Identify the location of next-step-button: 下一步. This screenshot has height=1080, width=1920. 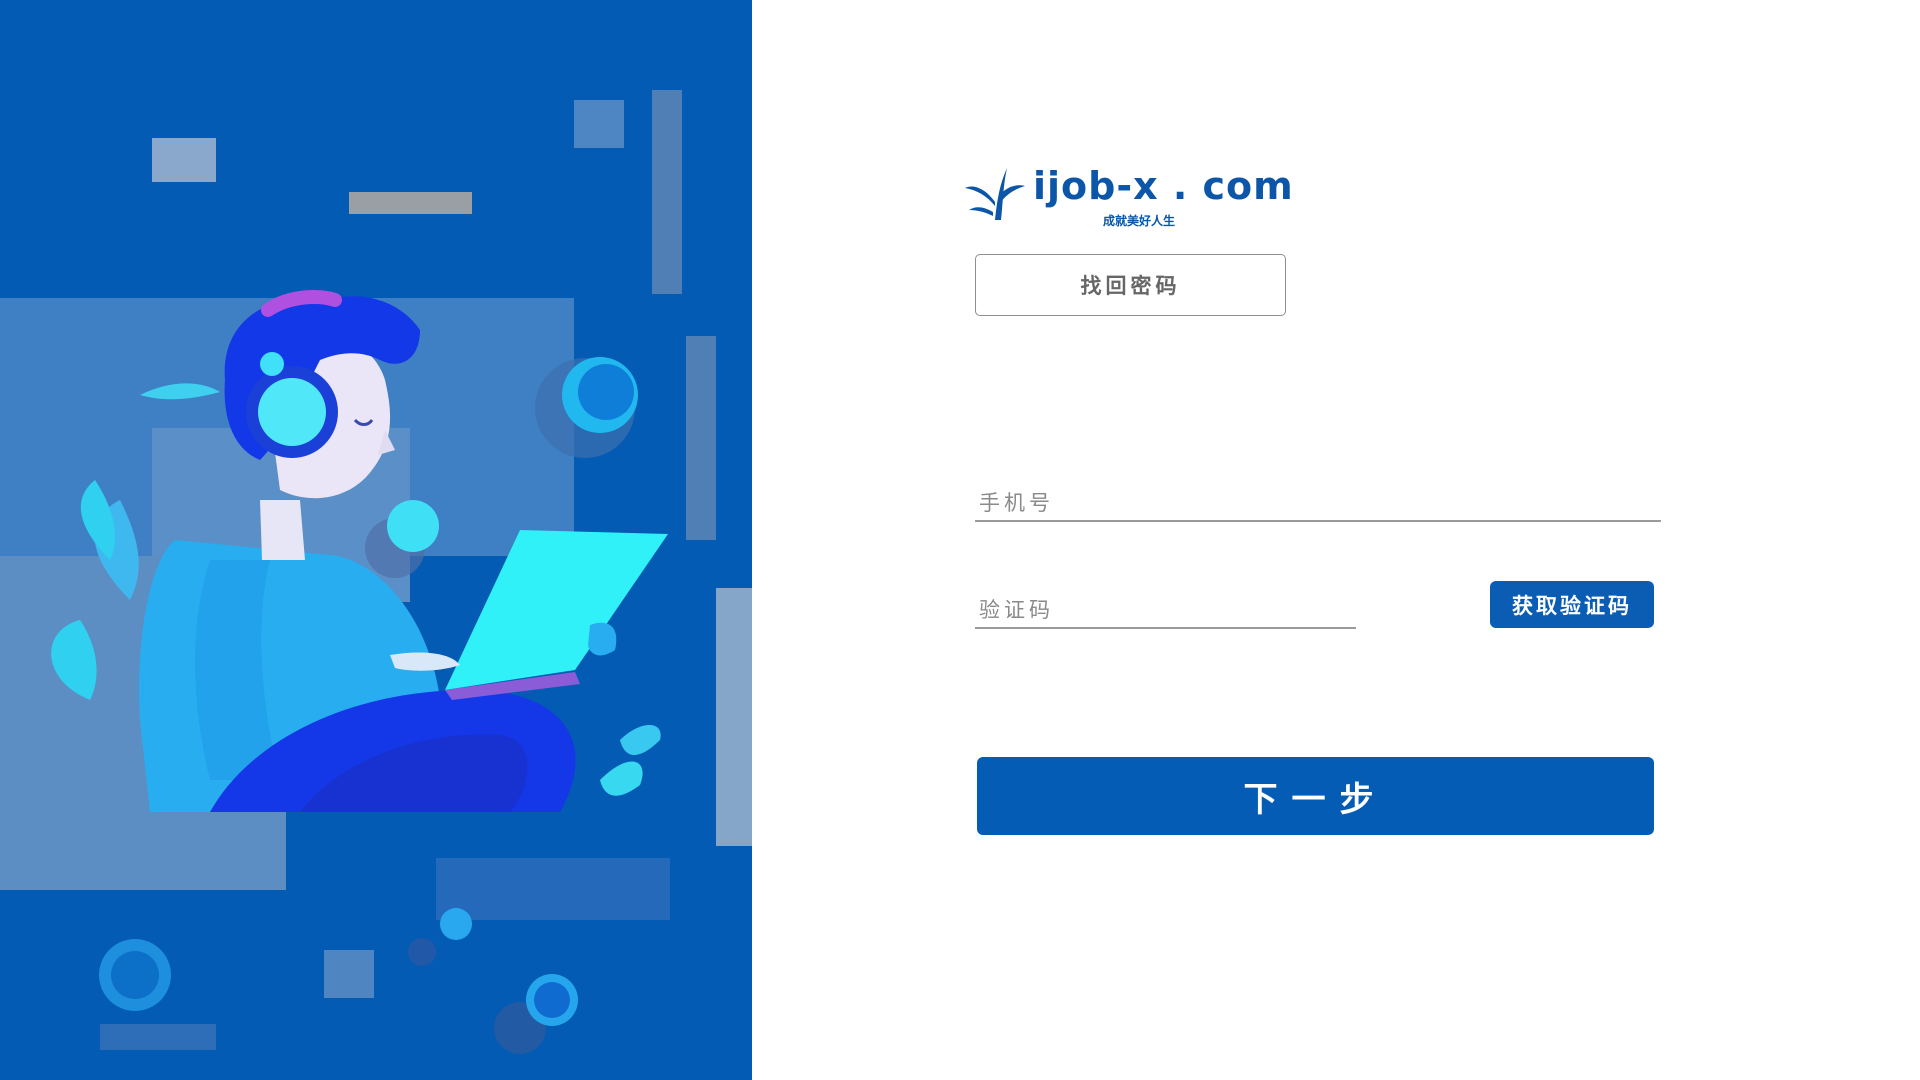
(1315, 796).